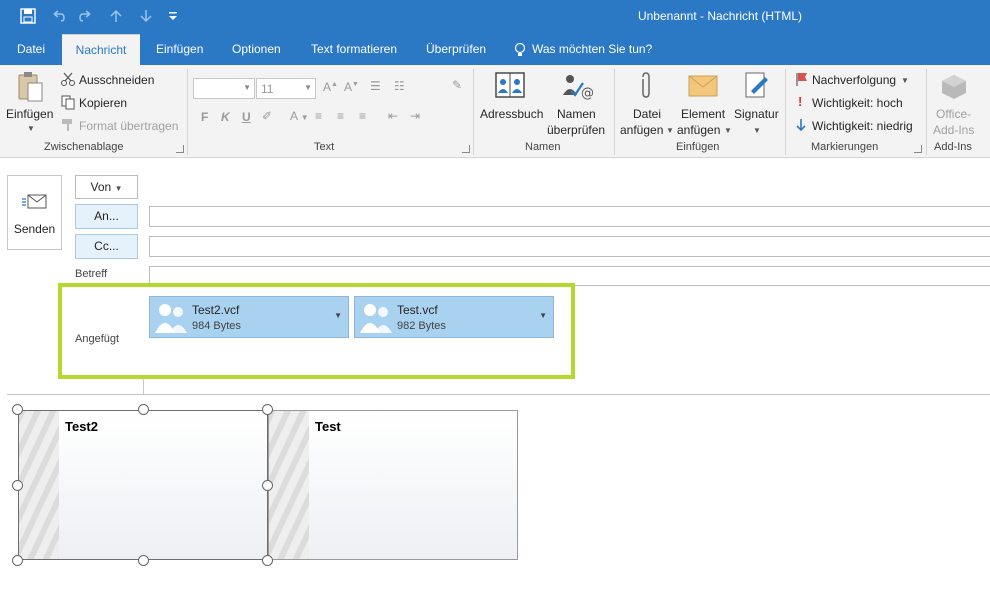 The height and width of the screenshot is (612, 990). What do you see at coordinates (204, 117) in the screenshot?
I see `bold-button: F` at bounding box center [204, 117].